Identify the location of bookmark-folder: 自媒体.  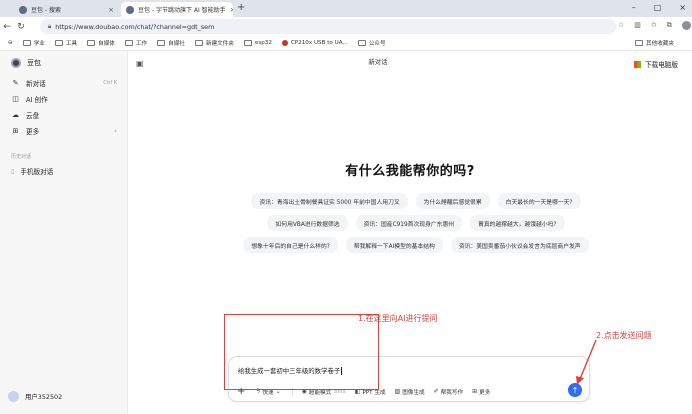
(101, 43).